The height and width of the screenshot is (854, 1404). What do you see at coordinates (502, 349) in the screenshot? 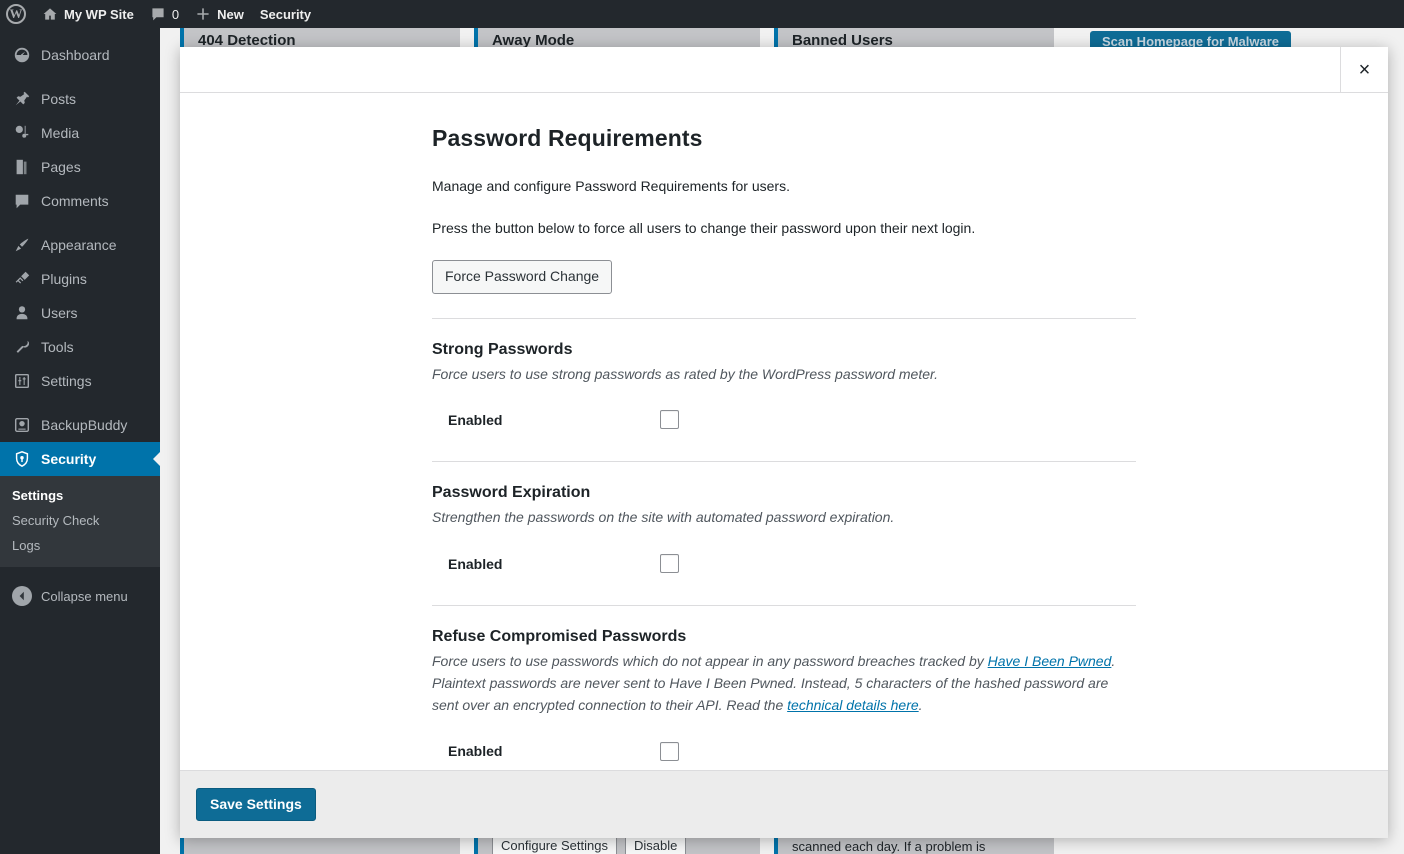
I see `section-title: Strong Passwords` at bounding box center [502, 349].